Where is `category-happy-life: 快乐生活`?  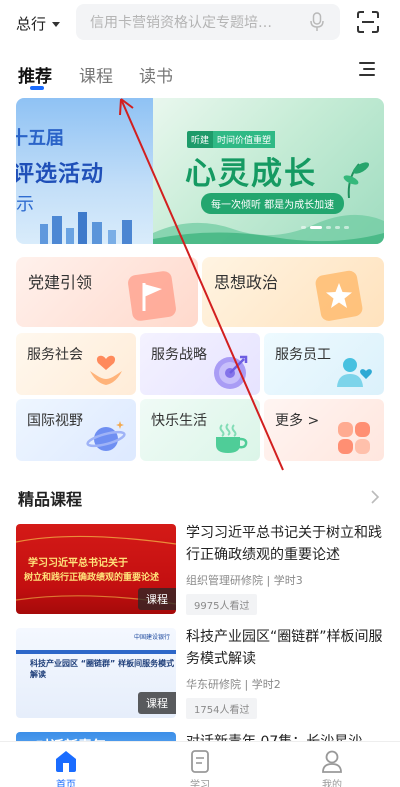
category-happy-life: 快乐生活 is located at coordinates (200, 430).